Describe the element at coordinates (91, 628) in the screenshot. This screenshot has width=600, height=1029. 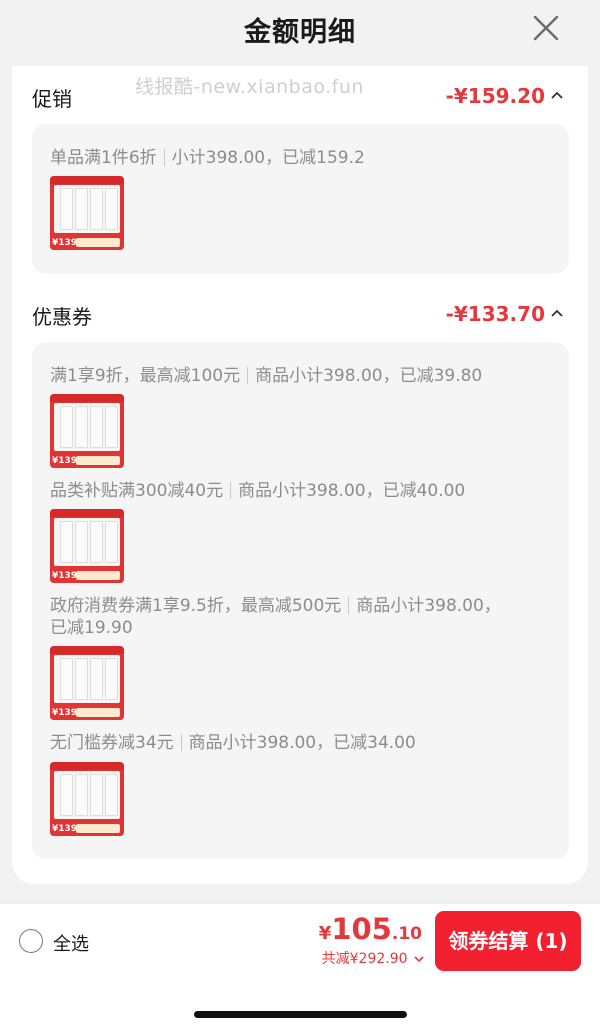
I see `coupon-detail-wrap: 已减19.90` at that location.